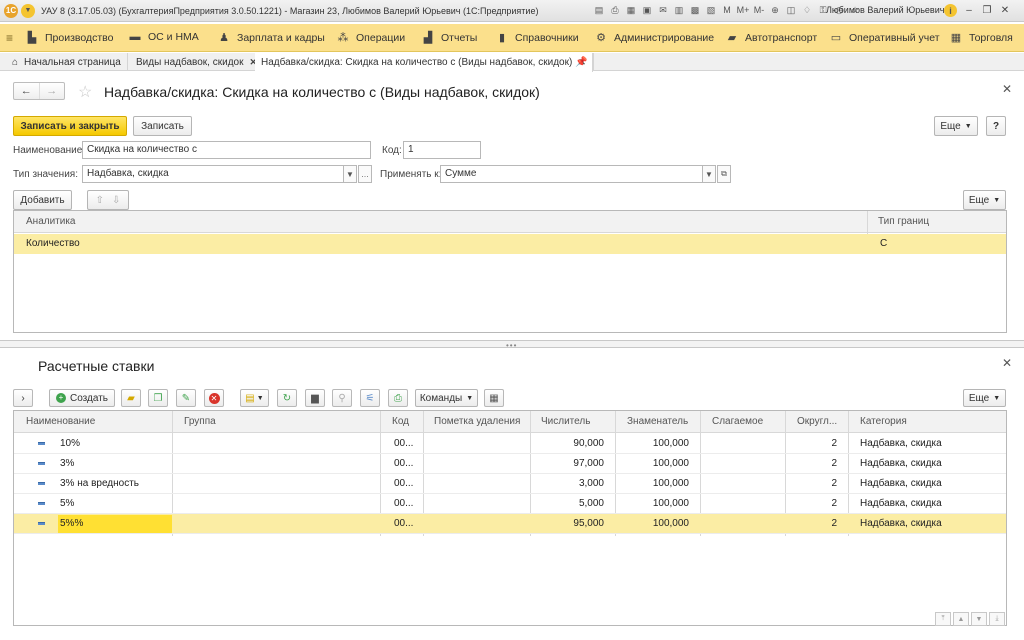 The width and height of the screenshot is (1024, 640). What do you see at coordinates (70, 126) in the screenshot?
I see `save-and-close-button: Записать и закрыть` at bounding box center [70, 126].